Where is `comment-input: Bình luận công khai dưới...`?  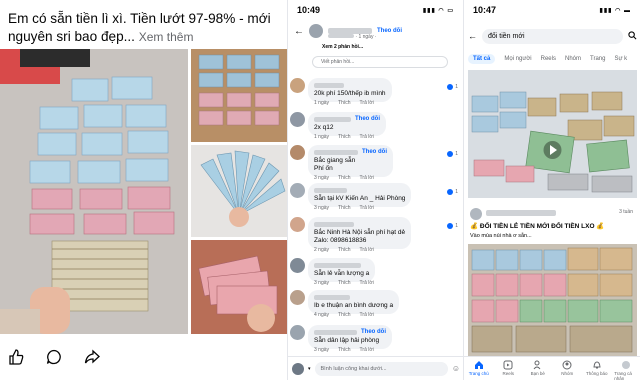 comment-input: Bình luận công khai dưới... is located at coordinates (381, 368).